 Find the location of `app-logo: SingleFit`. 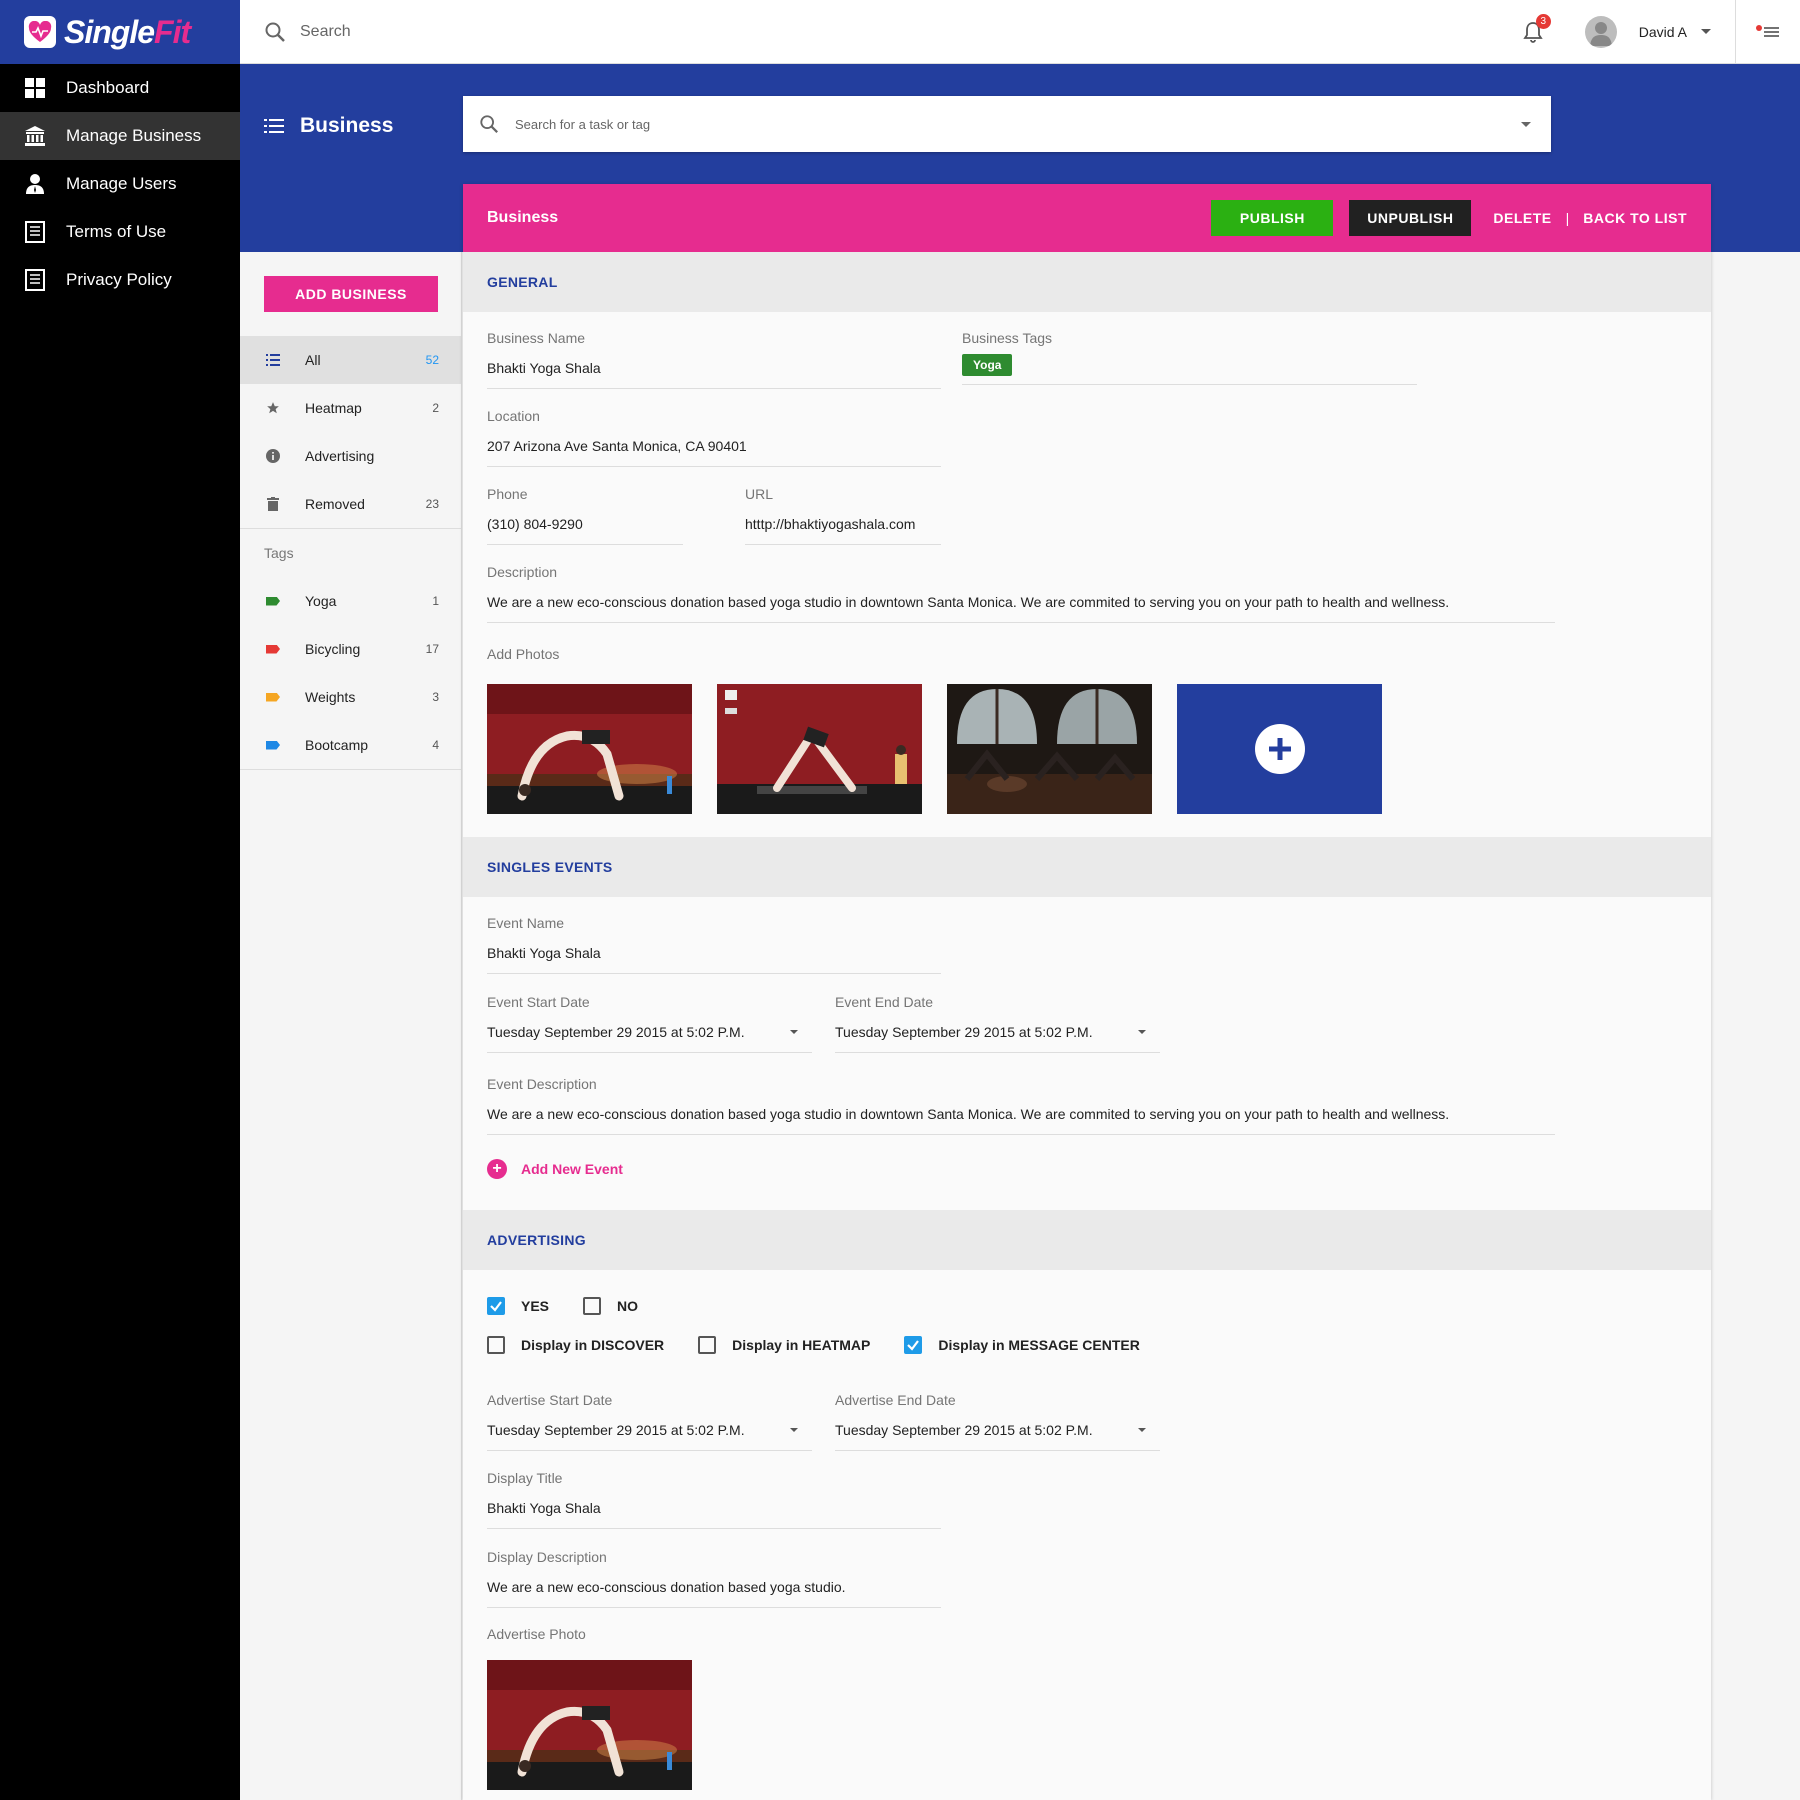

app-logo: SingleFit is located at coordinates (120, 32).